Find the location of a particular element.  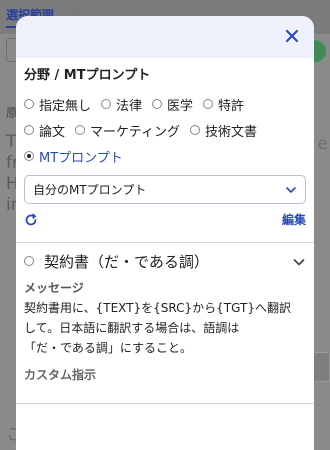

section-title: 分野 / MTプロンプト is located at coordinates (87, 75).